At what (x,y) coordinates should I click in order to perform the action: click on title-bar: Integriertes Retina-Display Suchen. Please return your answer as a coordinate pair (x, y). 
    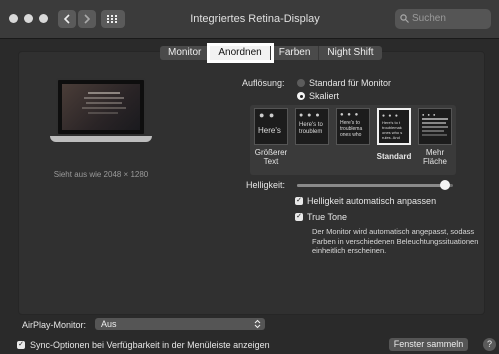
    Looking at the image, I should click on (249, 19).